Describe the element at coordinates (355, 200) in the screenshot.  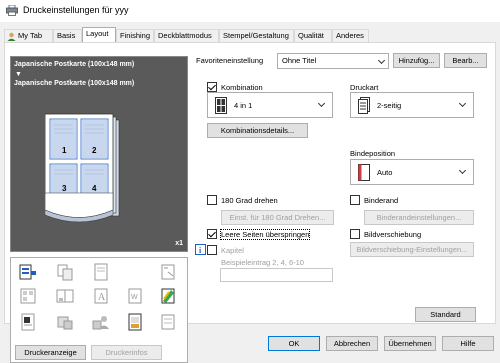
I see `binding-margin-checkbox` at that location.